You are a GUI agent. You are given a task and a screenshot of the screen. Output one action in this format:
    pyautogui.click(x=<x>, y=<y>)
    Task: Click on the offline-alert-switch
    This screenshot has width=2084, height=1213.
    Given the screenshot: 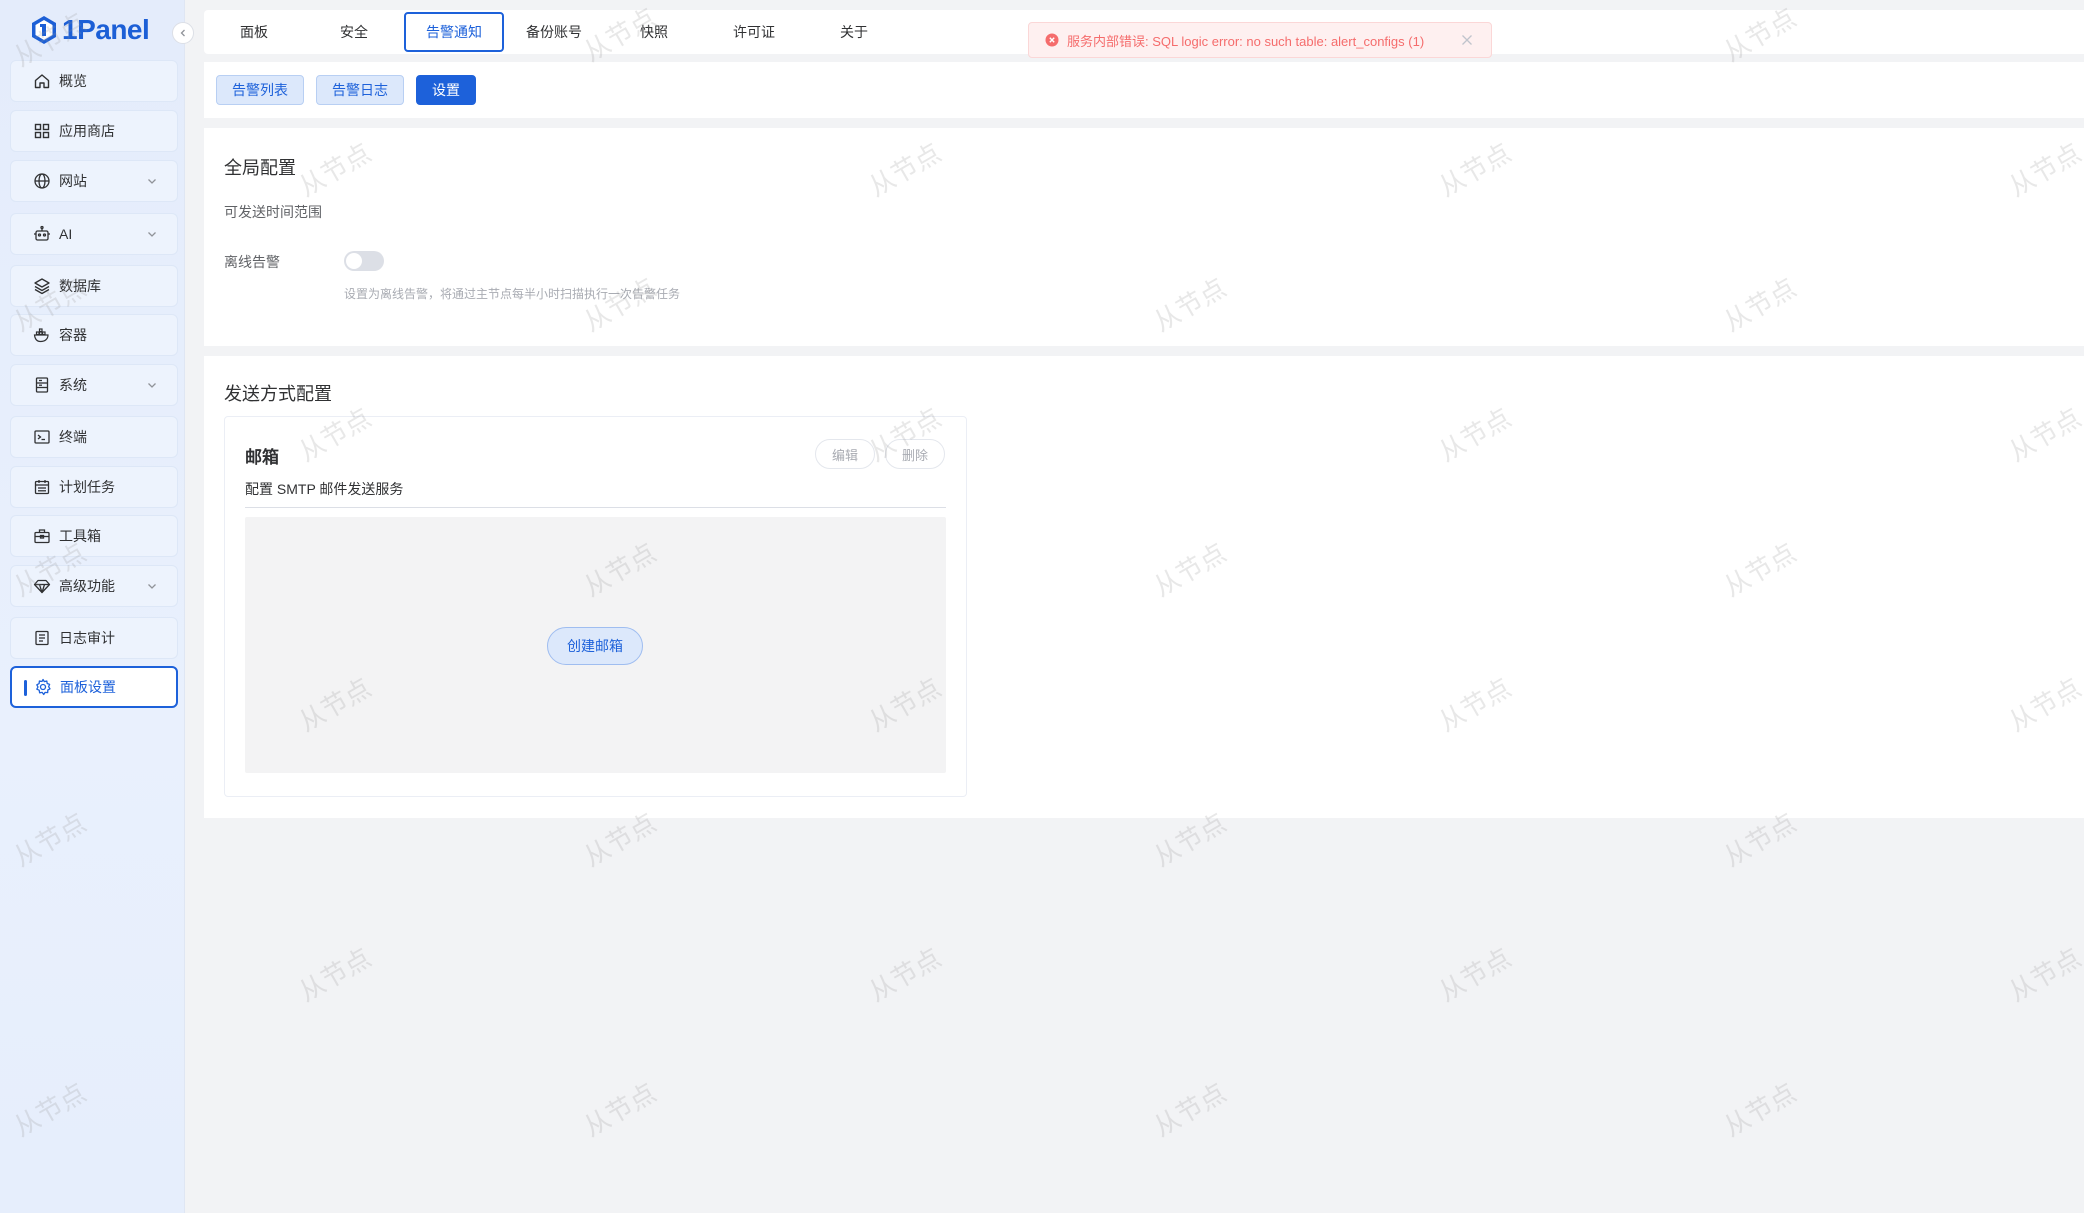 What is the action you would take?
    pyautogui.click(x=364, y=261)
    